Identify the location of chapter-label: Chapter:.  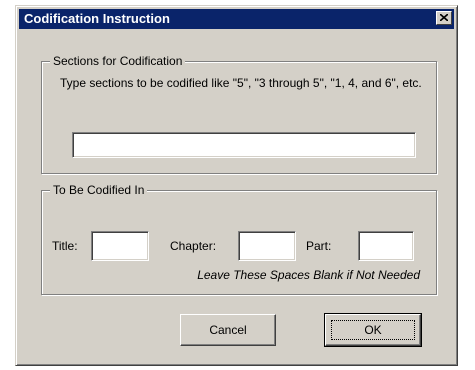
(193, 246).